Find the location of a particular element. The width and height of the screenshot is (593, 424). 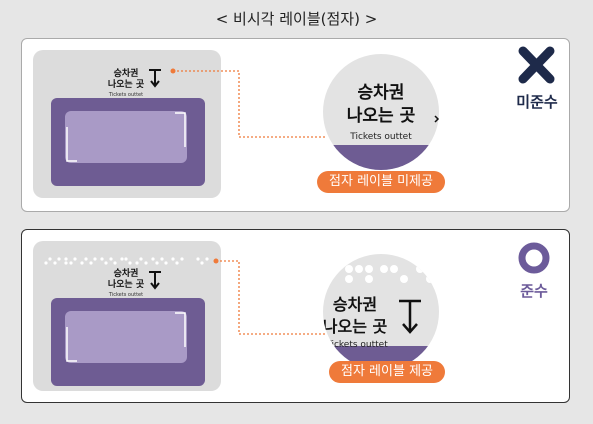

verdict-non-compliant: 미준수 is located at coordinates (537, 102).